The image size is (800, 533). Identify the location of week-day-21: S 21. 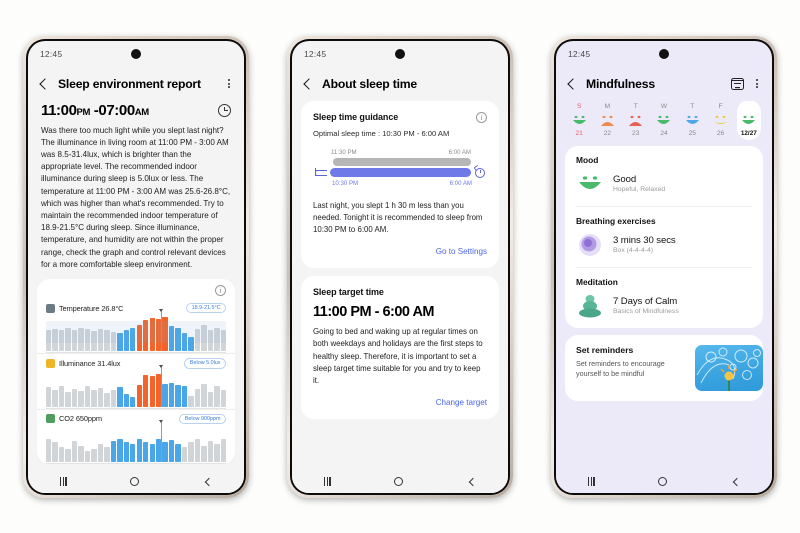
(579, 120).